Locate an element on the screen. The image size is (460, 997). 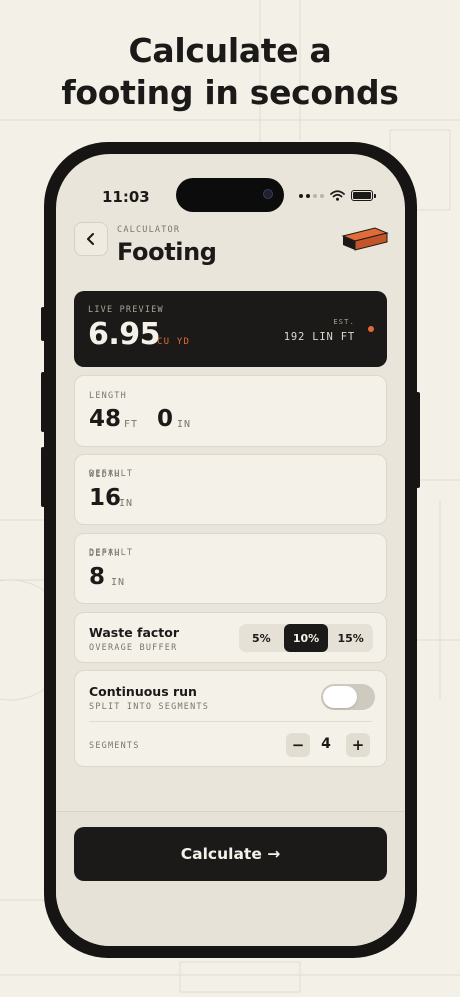
brick-icon is located at coordinates (365, 239).